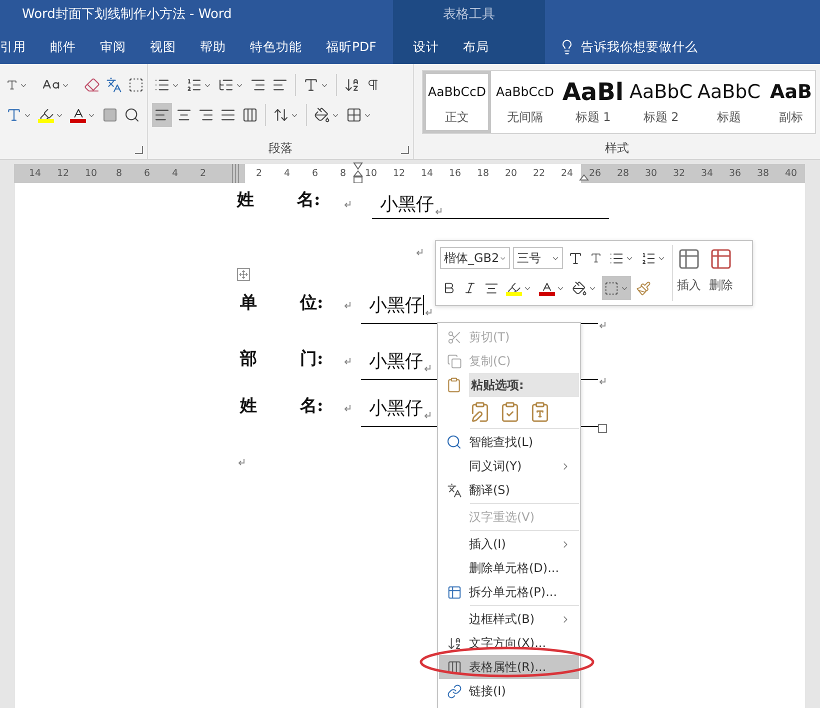 This screenshot has height=708, width=820. What do you see at coordinates (490, 205) in the screenshot?
I see `underlined-field: 小黑仔` at bounding box center [490, 205].